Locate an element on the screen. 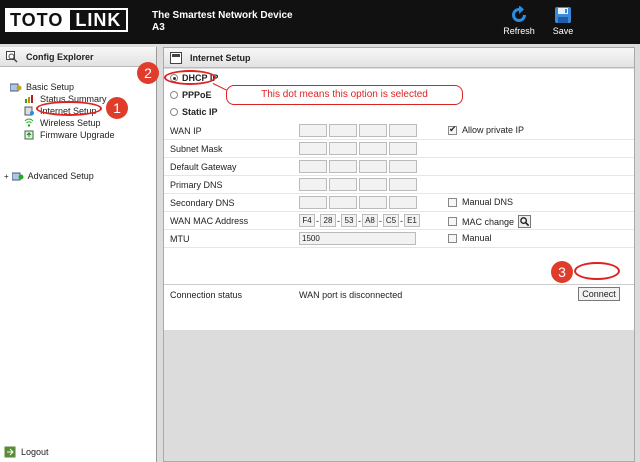 This screenshot has height=462, width=640. logout-link: Logout is located at coordinates (26, 452).